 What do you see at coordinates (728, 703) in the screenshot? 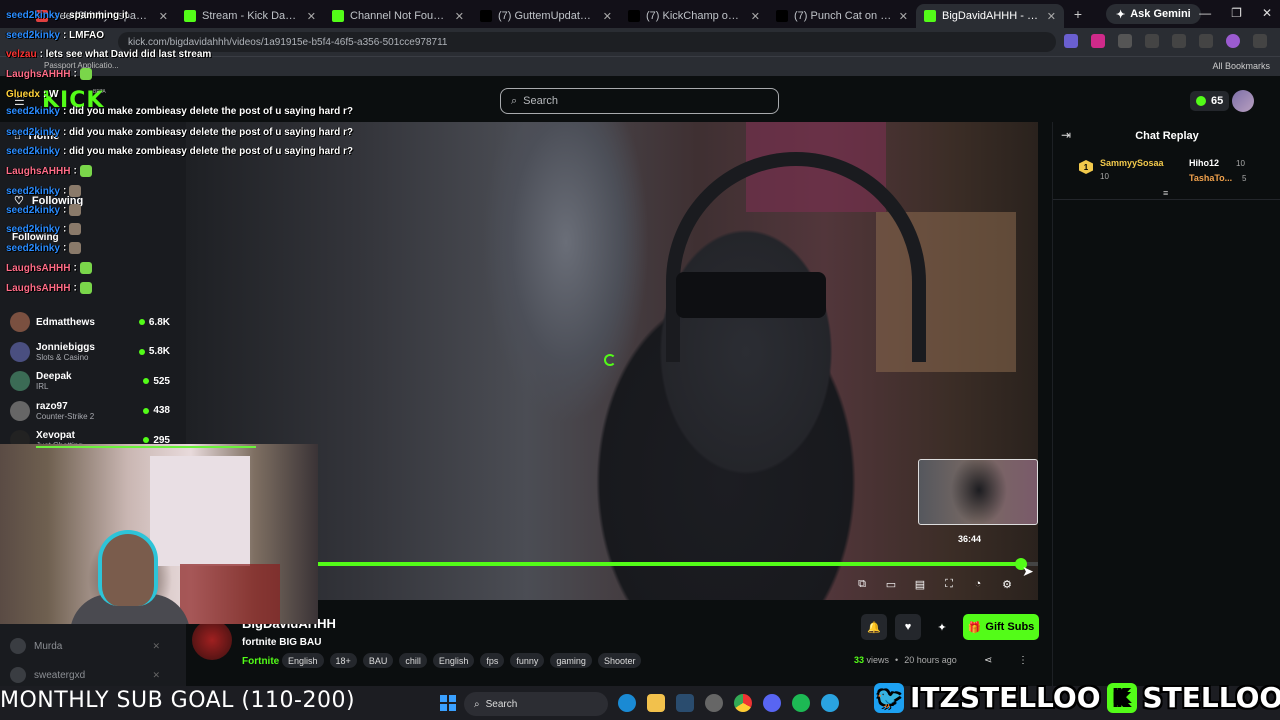
I see `taskbar-apps` at bounding box center [728, 703].